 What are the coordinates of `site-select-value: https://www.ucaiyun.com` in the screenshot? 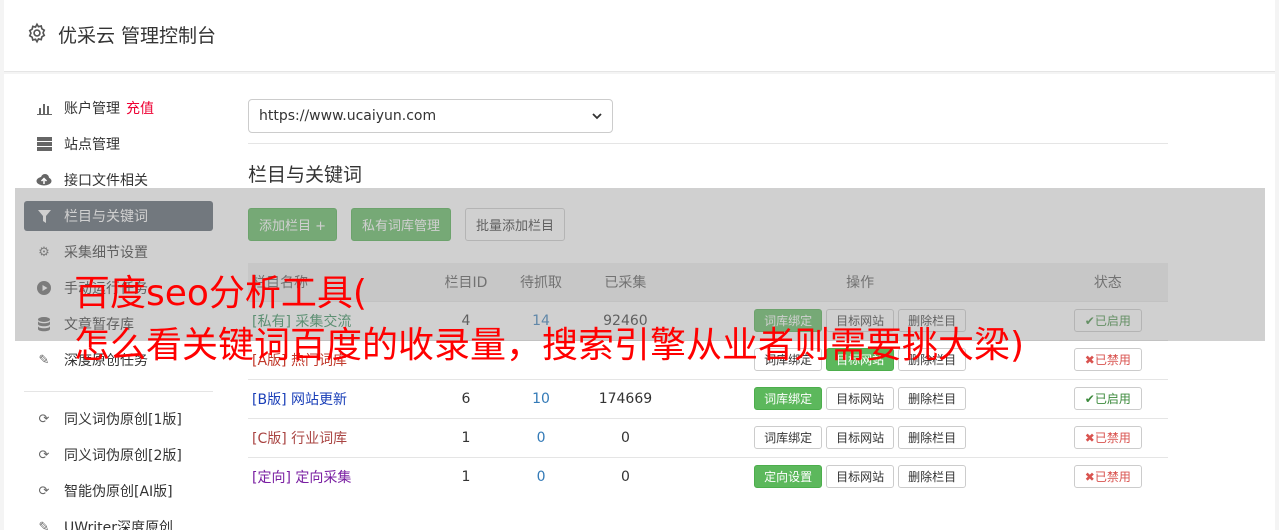 It's located at (348, 116).